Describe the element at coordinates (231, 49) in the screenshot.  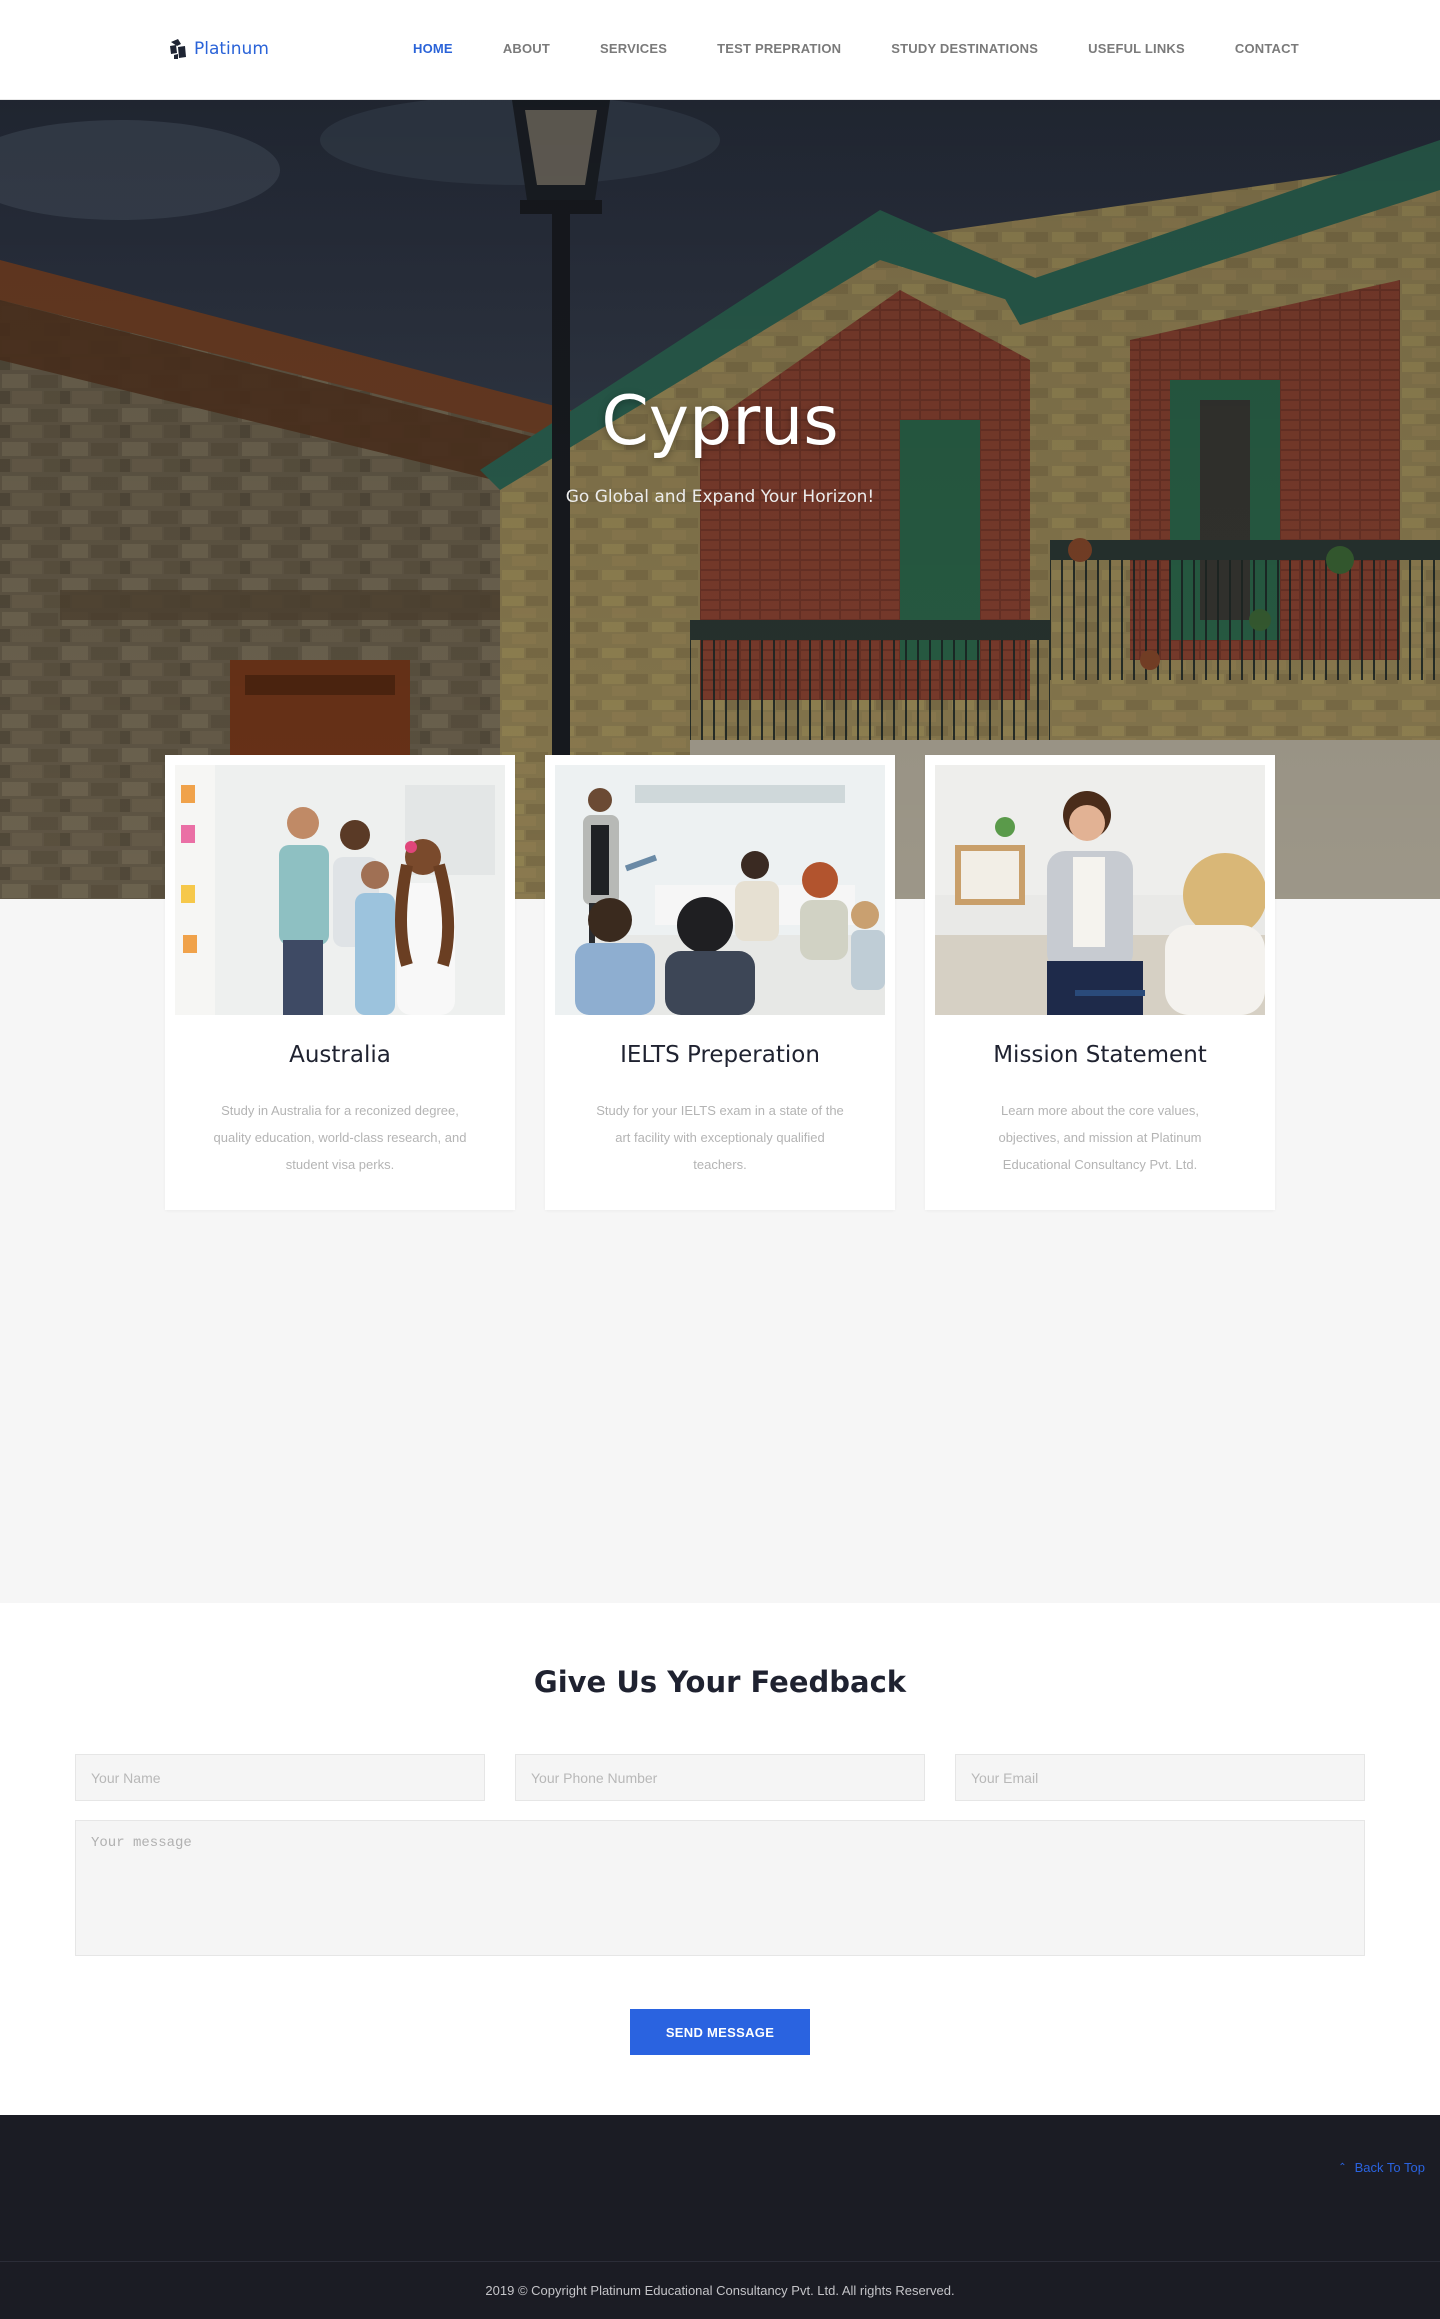
I see `logo-text: Platinum` at that location.